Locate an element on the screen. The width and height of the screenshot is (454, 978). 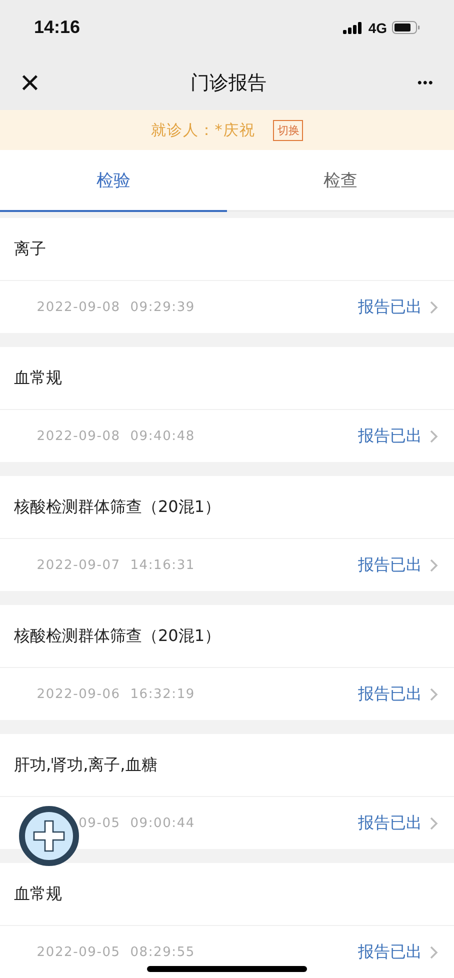
page-title: 门诊报告 is located at coordinates (228, 83).